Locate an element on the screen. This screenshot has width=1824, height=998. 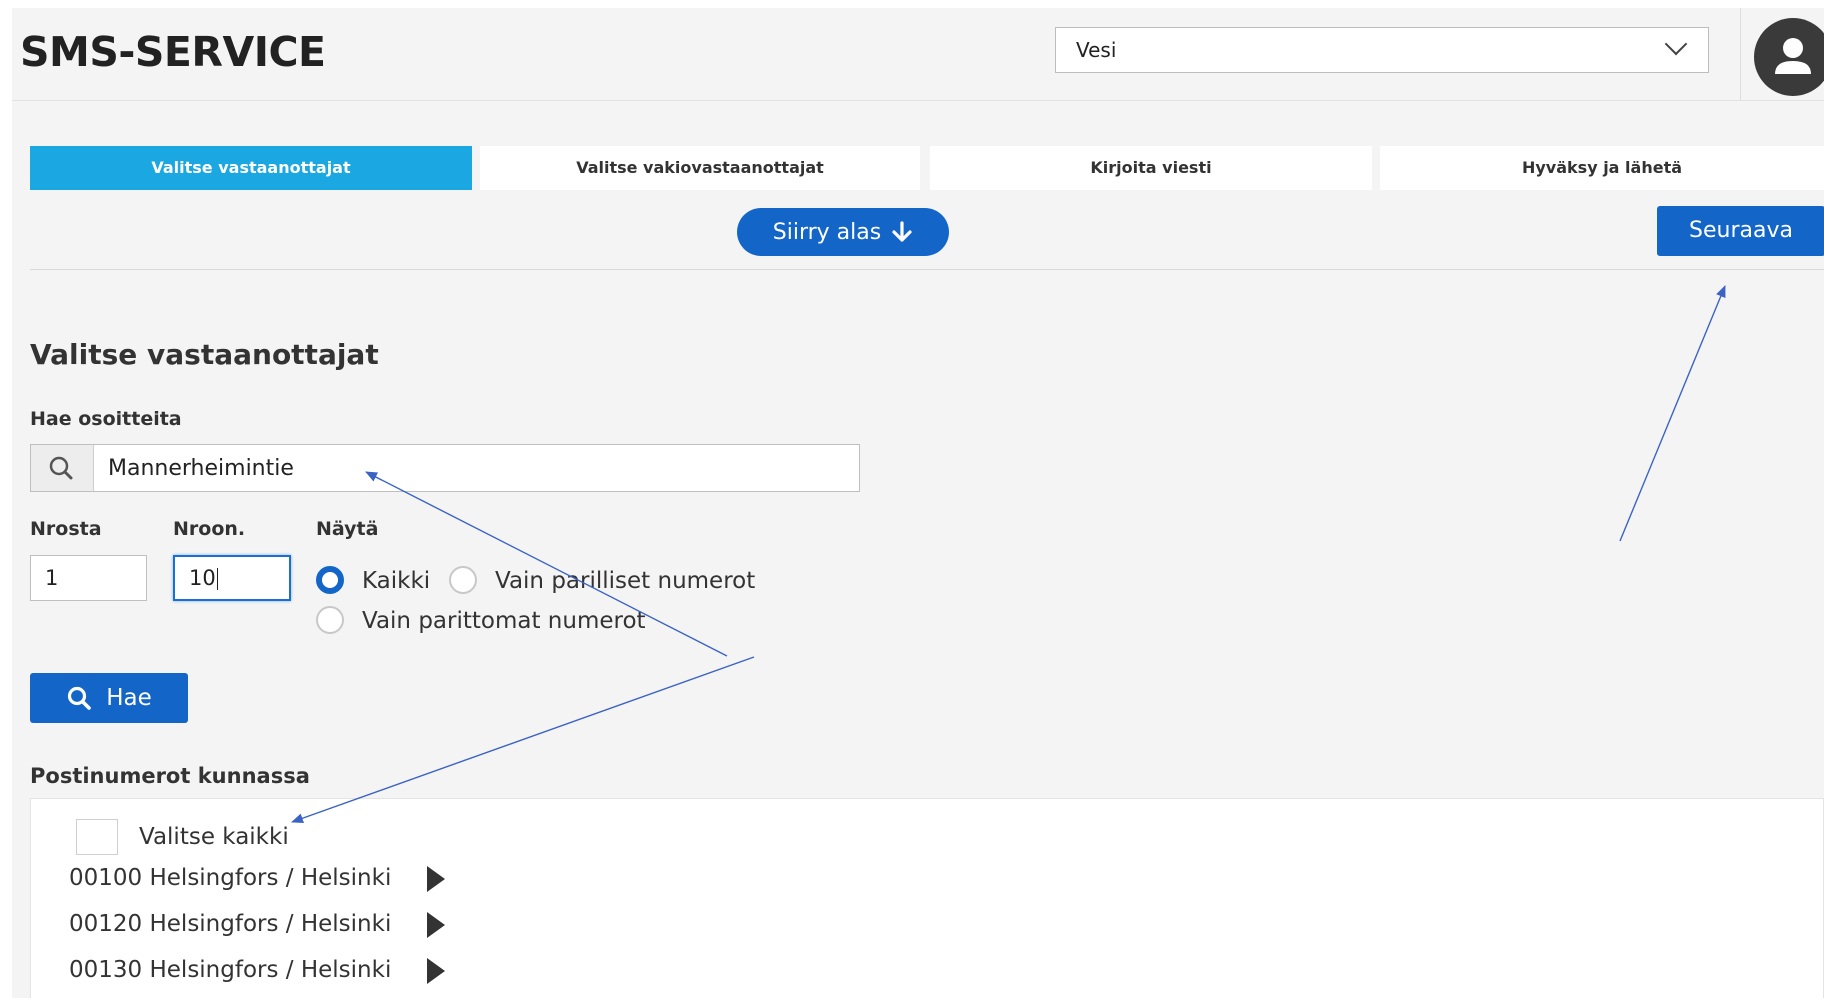
step-select-recipients: Valitse vastaanottajat is located at coordinates (251, 168).